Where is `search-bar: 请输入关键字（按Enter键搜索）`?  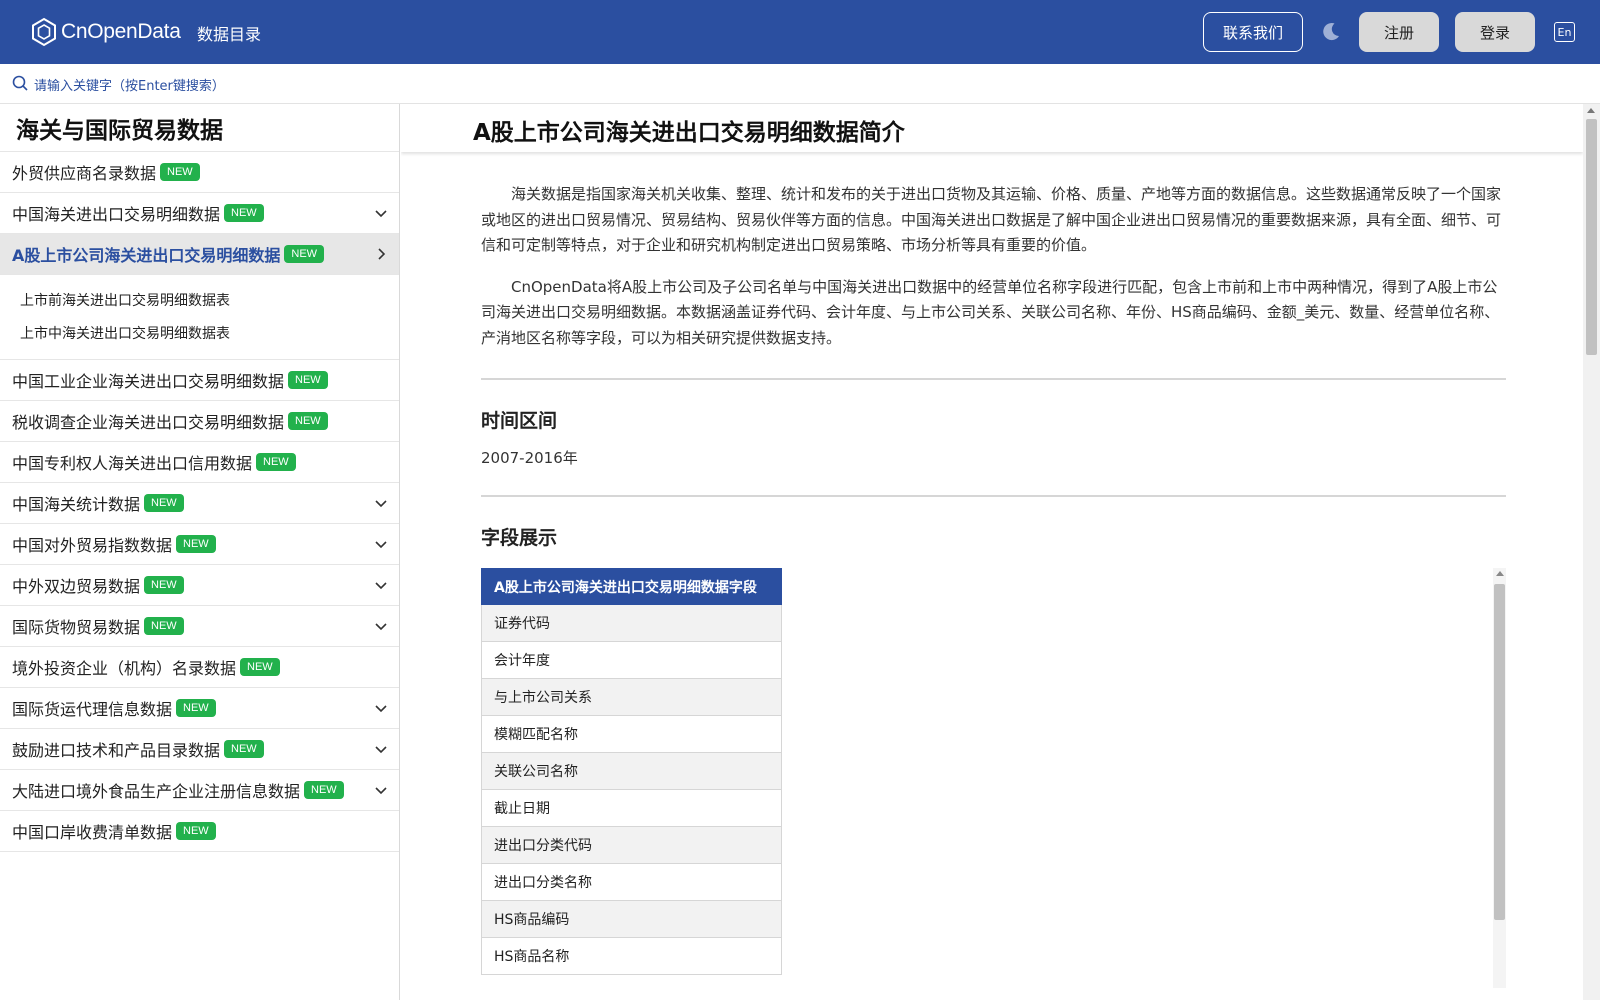 search-bar: 请输入关键字（按Enter键搜索） is located at coordinates (800, 84).